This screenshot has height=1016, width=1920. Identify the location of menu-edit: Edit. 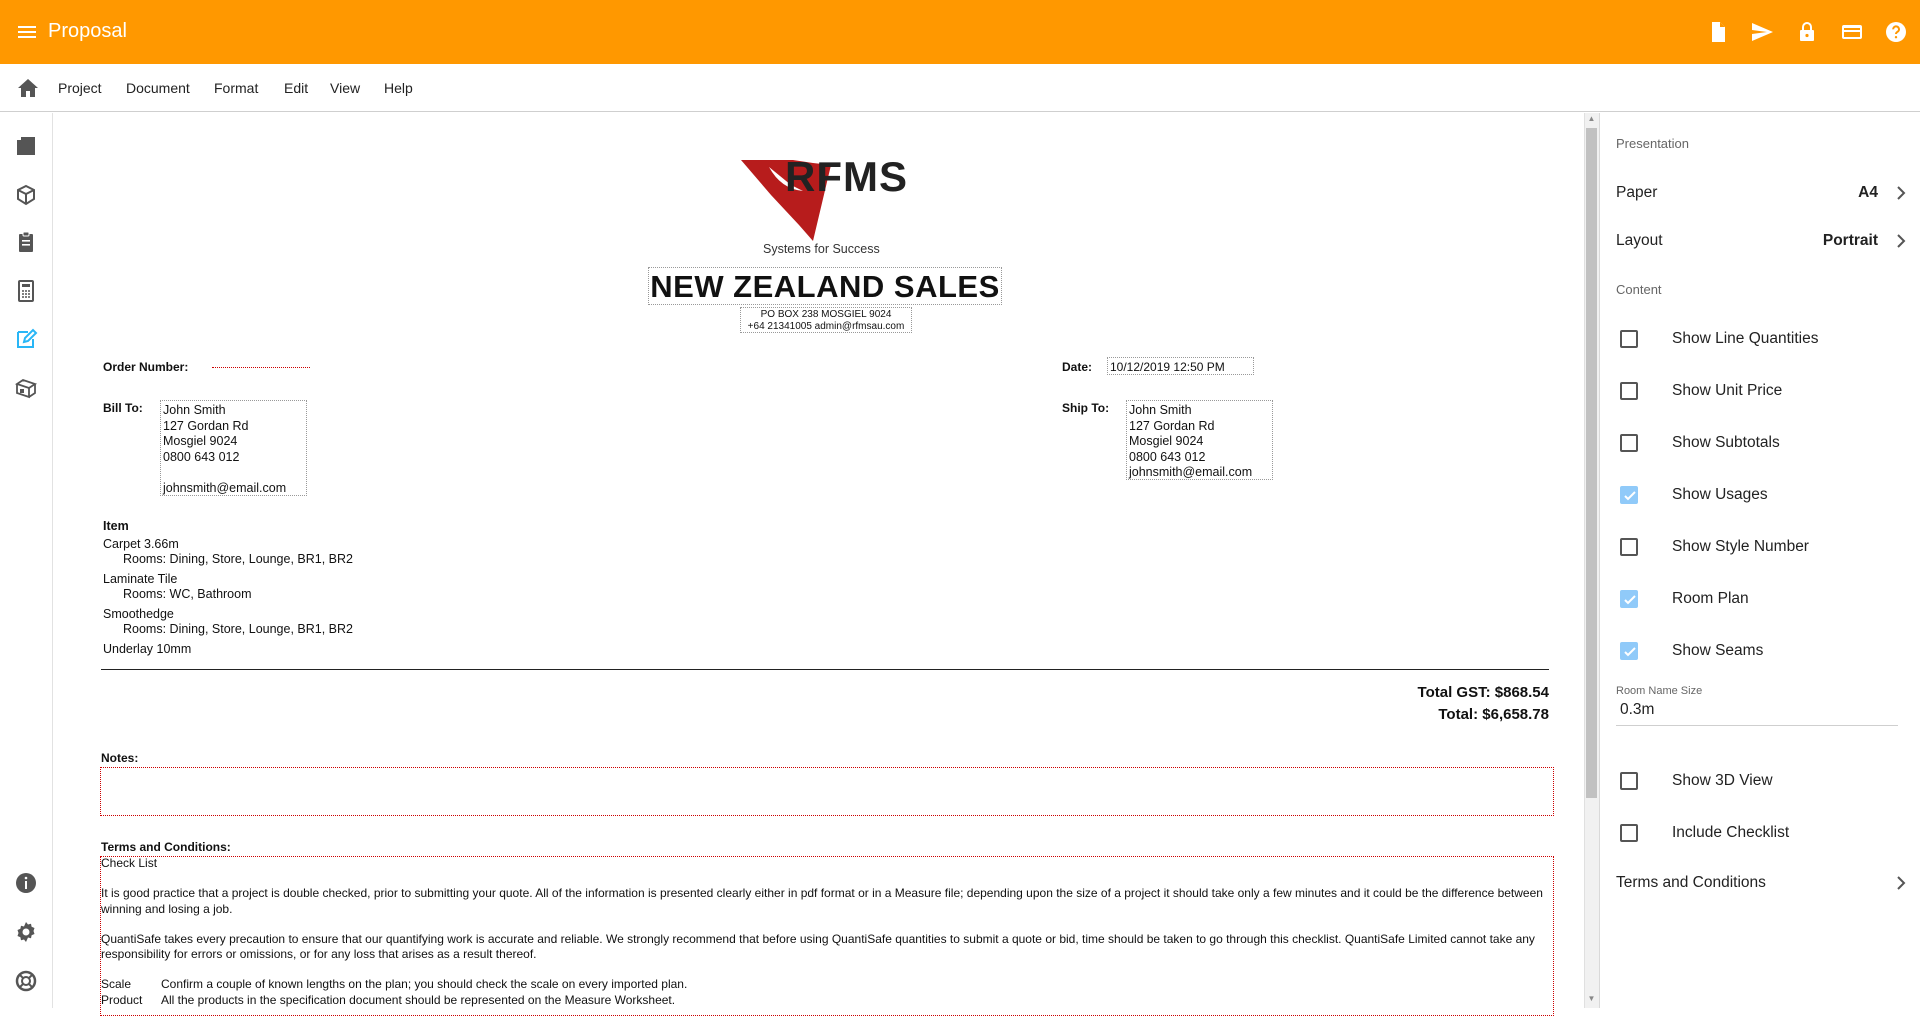
(296, 88).